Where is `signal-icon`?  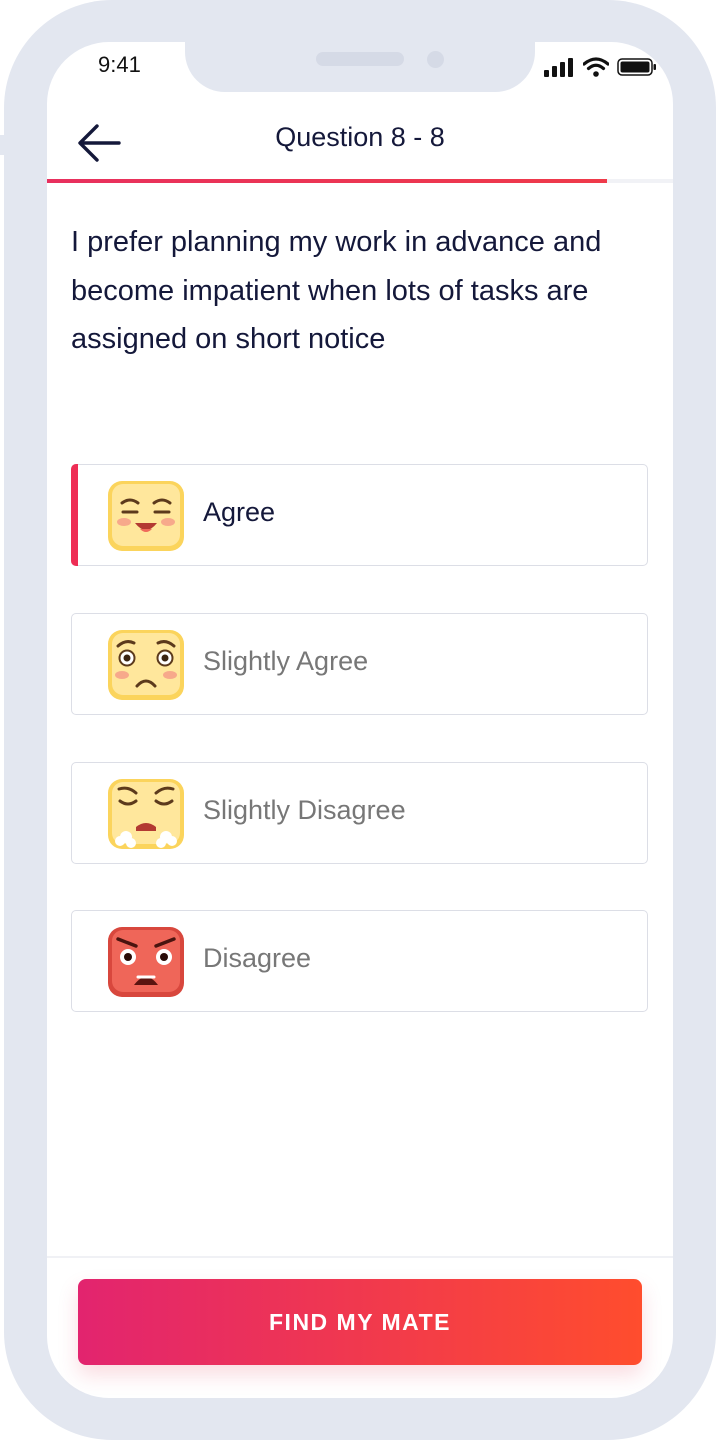 signal-icon is located at coordinates (558, 67).